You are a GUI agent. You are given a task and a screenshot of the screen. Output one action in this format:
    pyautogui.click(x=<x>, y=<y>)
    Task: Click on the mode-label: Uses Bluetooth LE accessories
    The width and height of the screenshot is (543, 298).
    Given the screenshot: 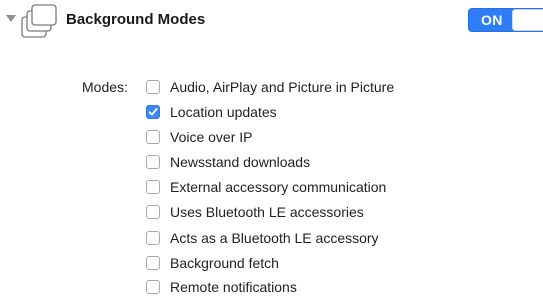 What is the action you would take?
    pyautogui.click(x=267, y=212)
    